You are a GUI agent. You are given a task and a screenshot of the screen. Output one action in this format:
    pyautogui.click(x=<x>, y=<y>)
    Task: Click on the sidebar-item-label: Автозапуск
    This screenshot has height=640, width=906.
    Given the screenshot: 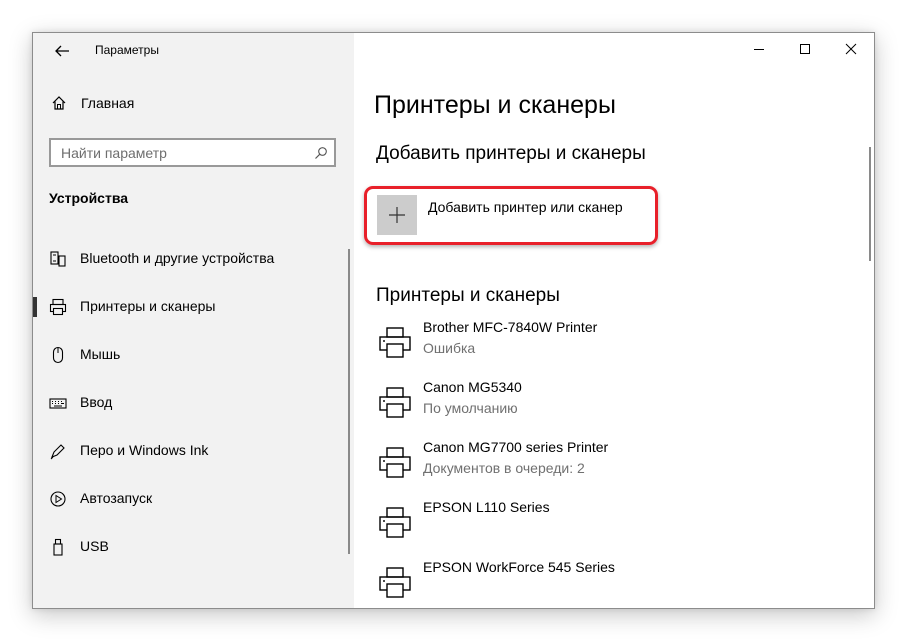 What is the action you would take?
    pyautogui.click(x=116, y=498)
    